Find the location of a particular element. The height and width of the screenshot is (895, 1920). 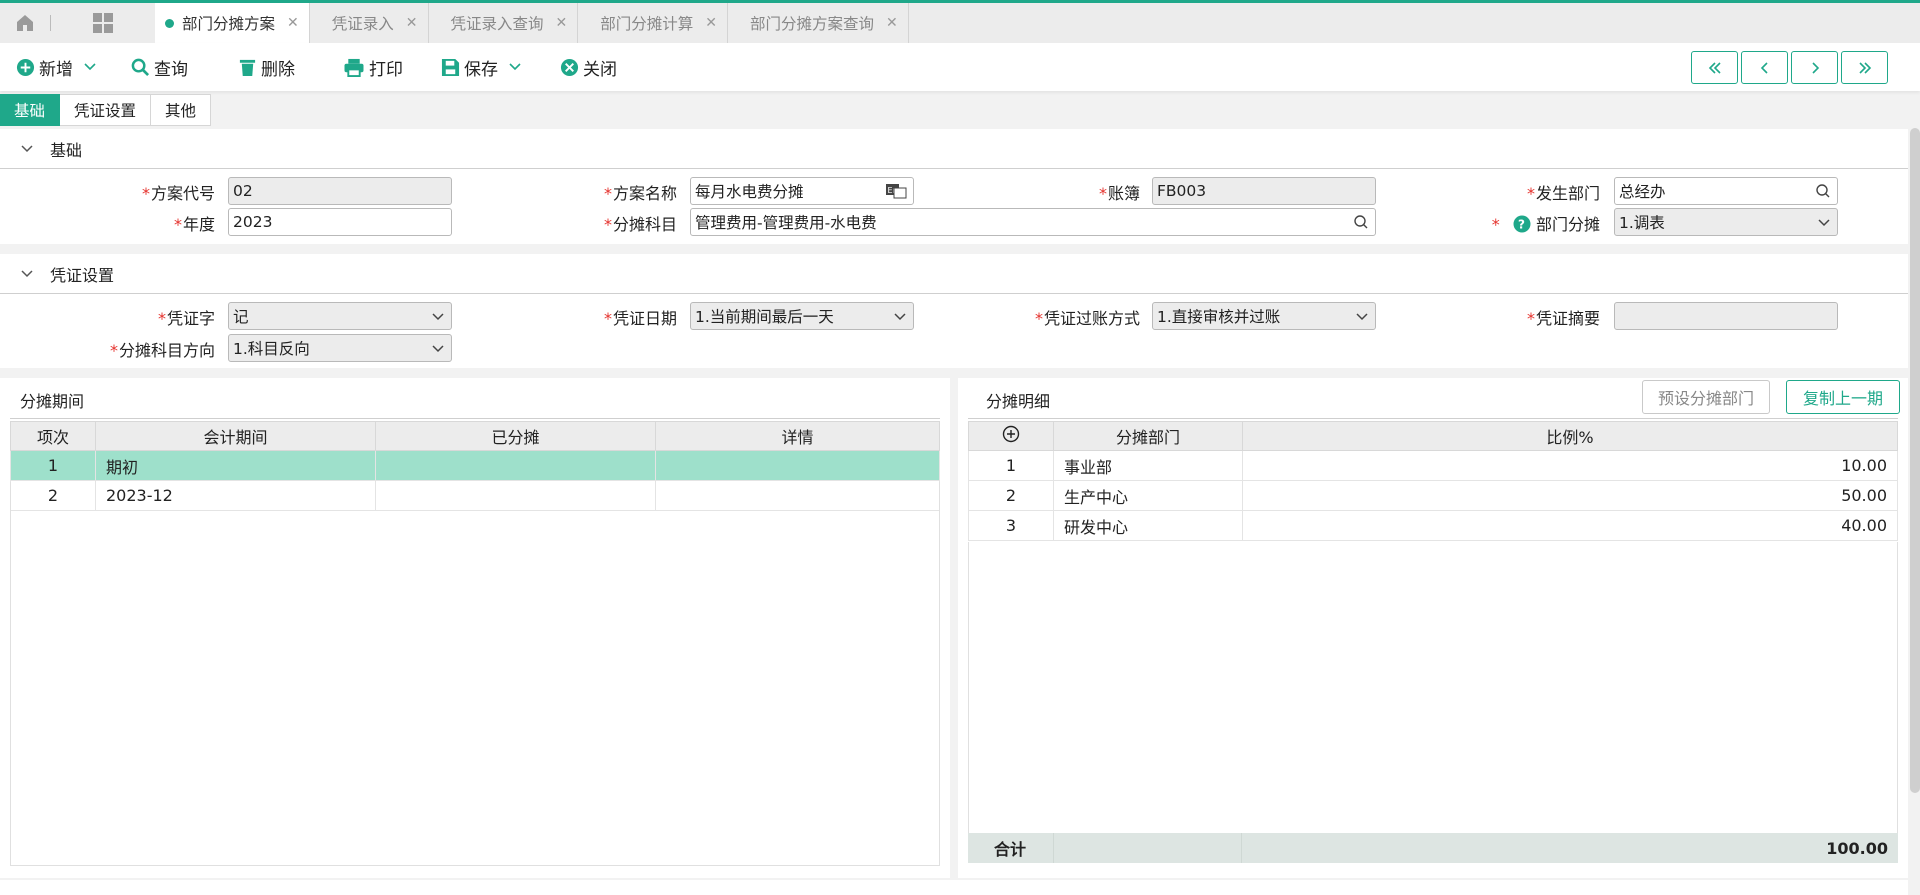

detail-cell is located at coordinates (797, 465).